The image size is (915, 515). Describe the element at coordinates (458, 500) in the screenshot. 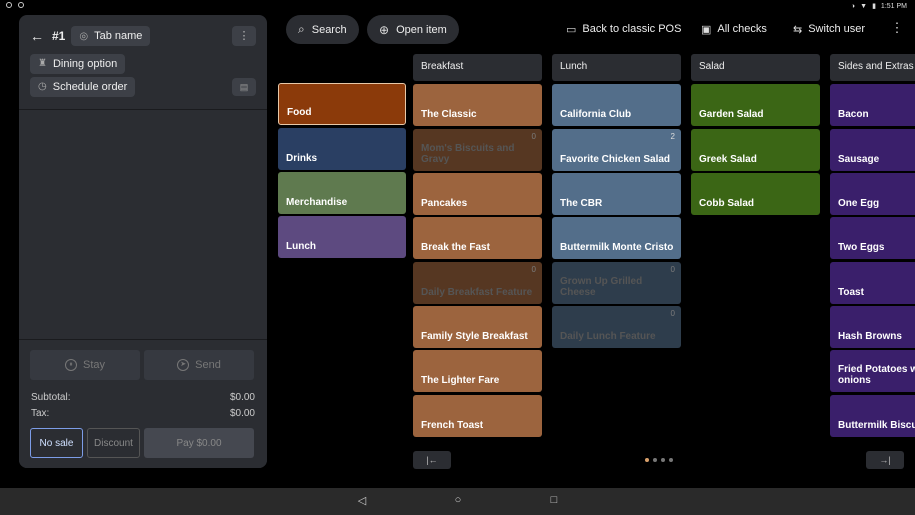

I see `nav-home-icon: ○` at that location.